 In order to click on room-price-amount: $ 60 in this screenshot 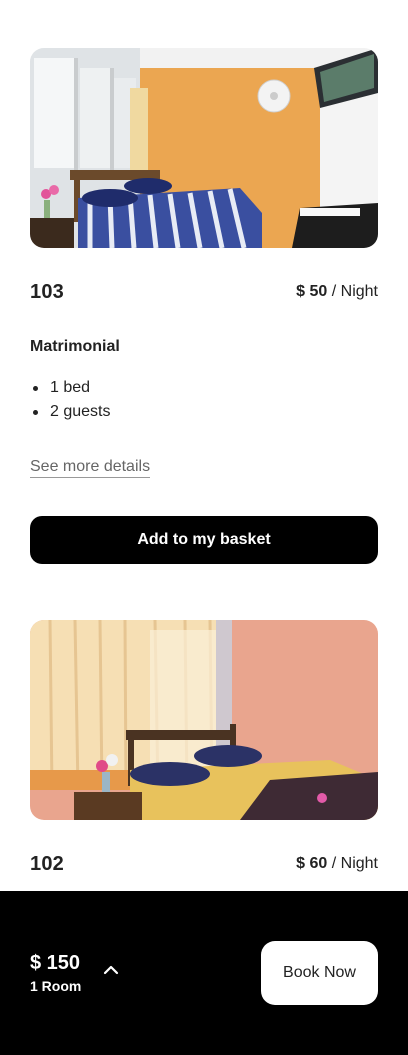, I will do `click(312, 863)`.